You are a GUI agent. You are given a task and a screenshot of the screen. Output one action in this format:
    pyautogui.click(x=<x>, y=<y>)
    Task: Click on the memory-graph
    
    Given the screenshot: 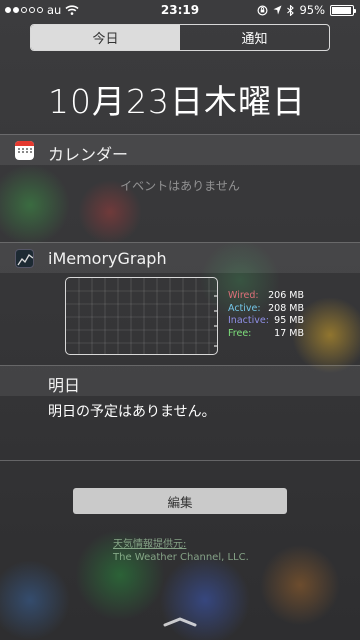 What is the action you would take?
    pyautogui.click(x=141, y=316)
    